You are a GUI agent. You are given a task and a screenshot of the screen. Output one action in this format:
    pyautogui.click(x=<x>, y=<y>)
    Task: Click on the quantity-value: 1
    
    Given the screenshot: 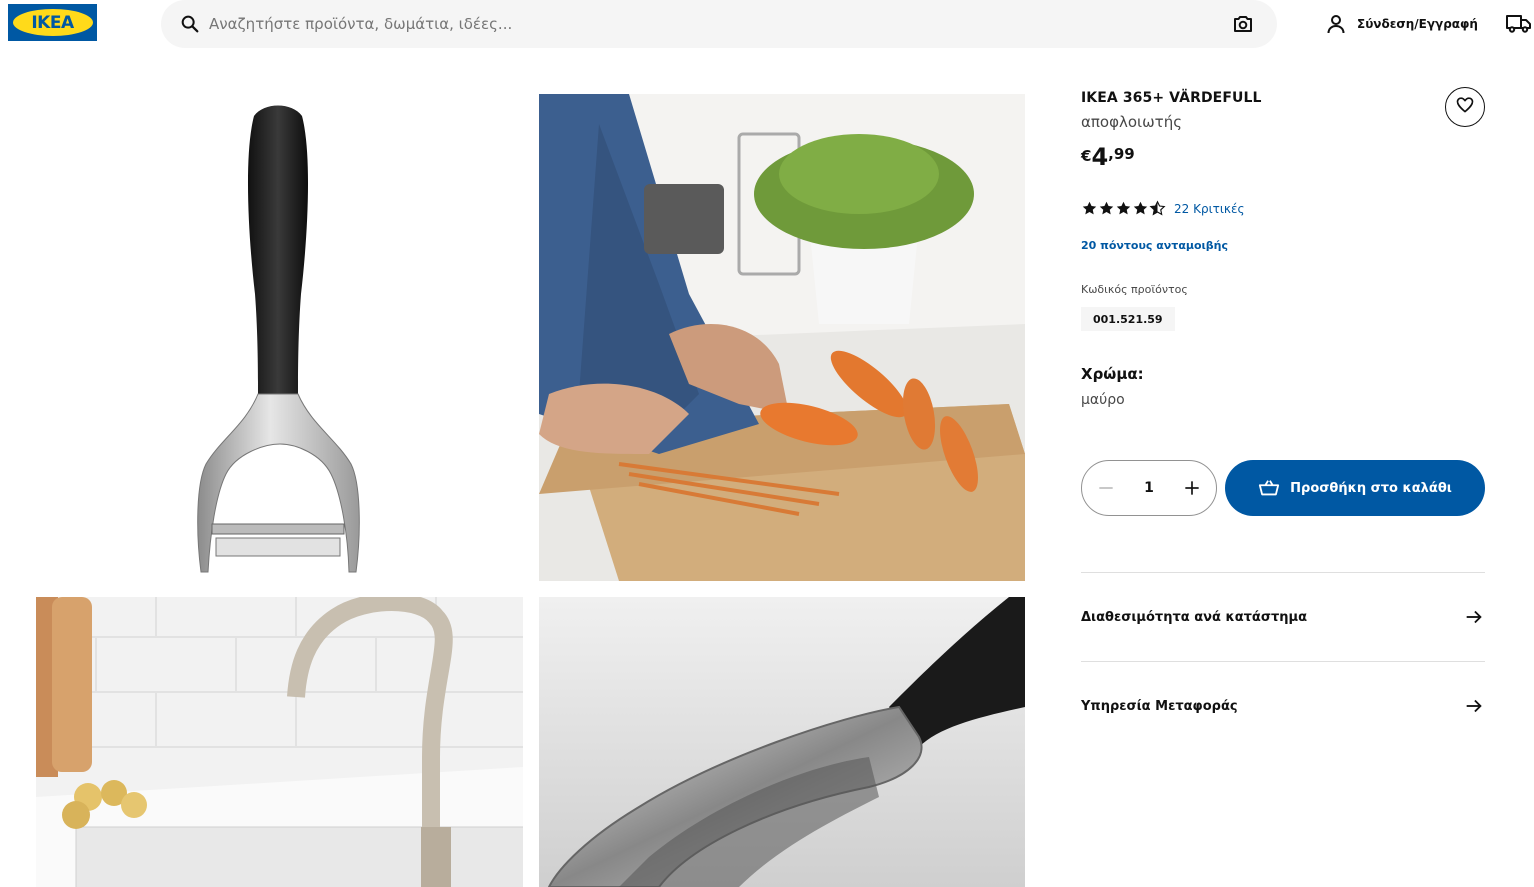 What is the action you would take?
    pyautogui.click(x=1149, y=488)
    